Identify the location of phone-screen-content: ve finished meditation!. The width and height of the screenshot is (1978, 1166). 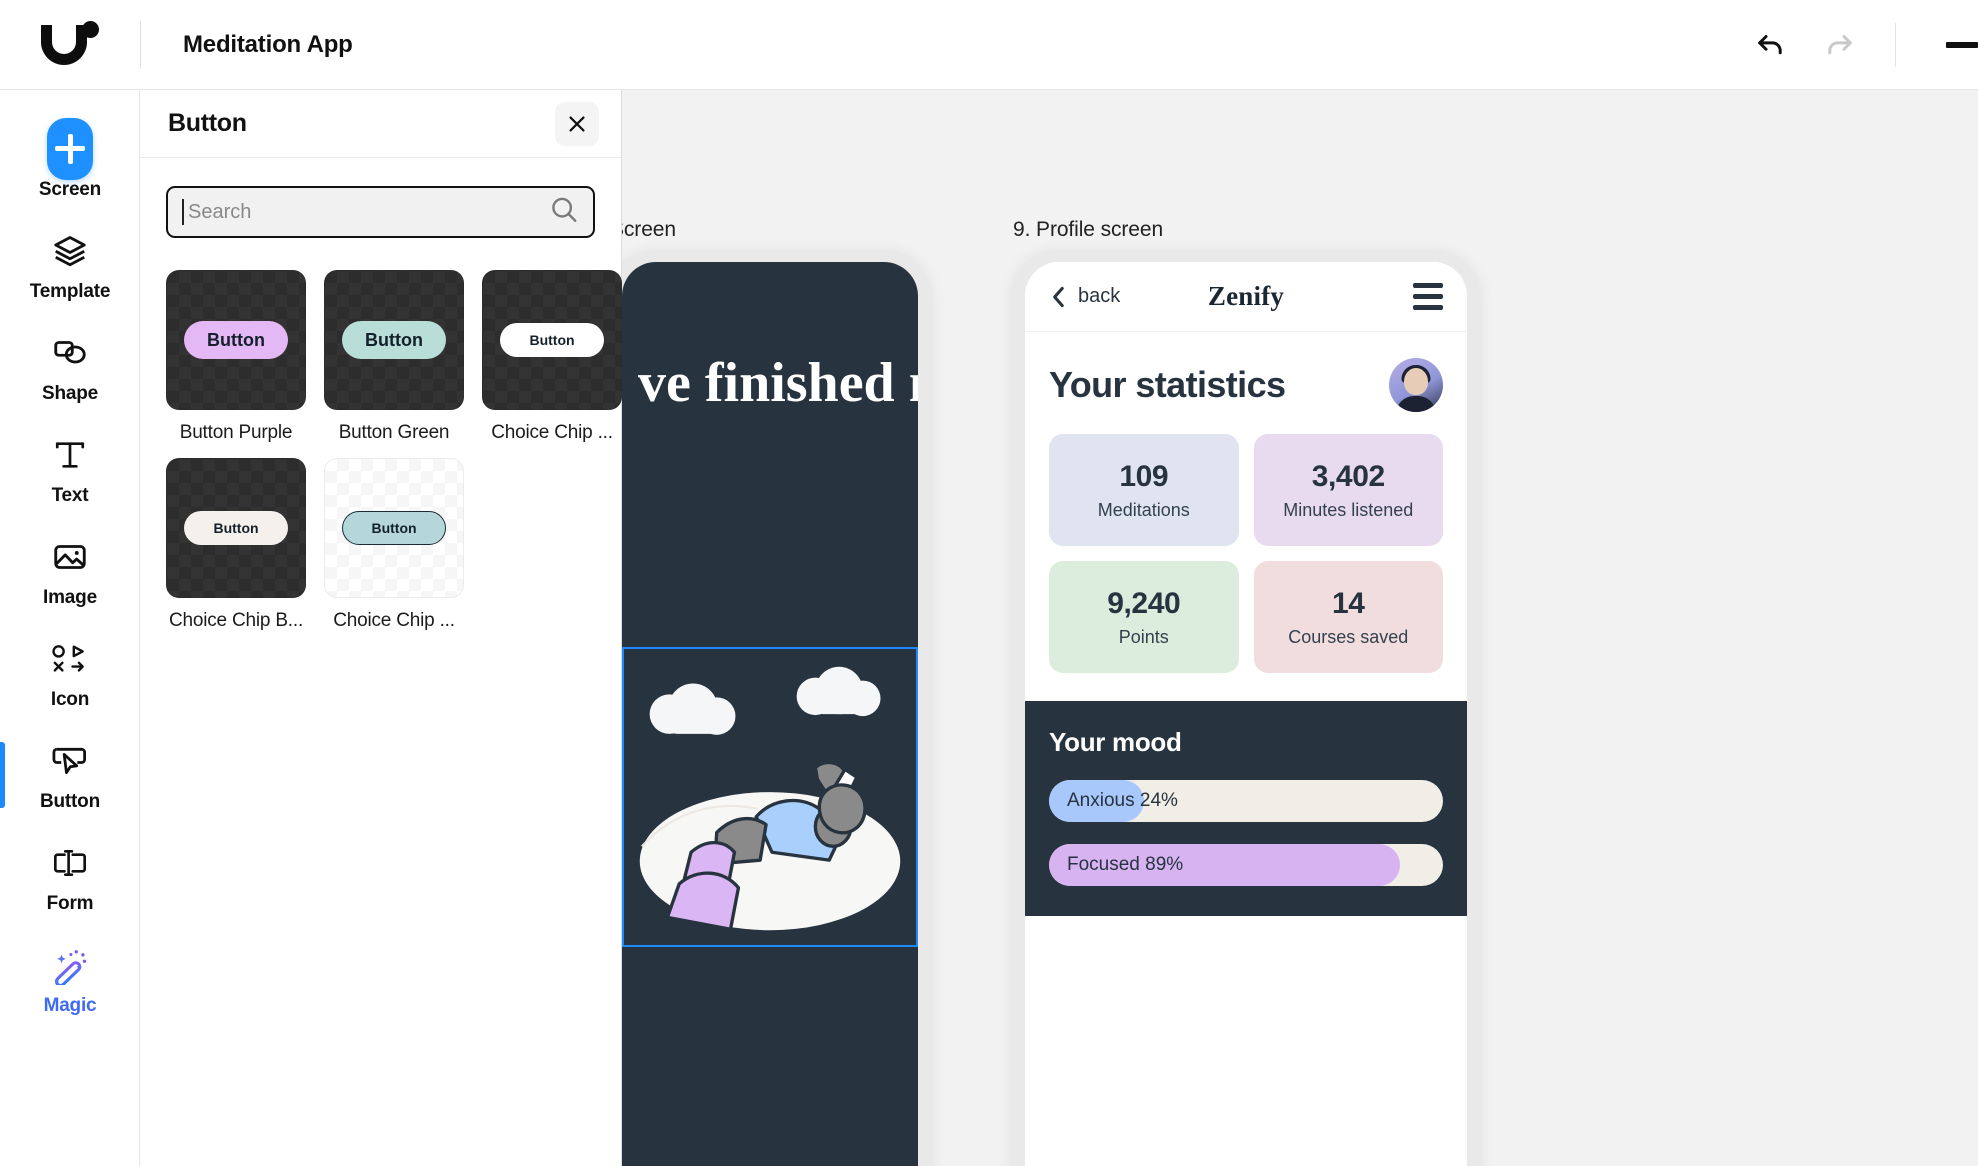
(770, 714).